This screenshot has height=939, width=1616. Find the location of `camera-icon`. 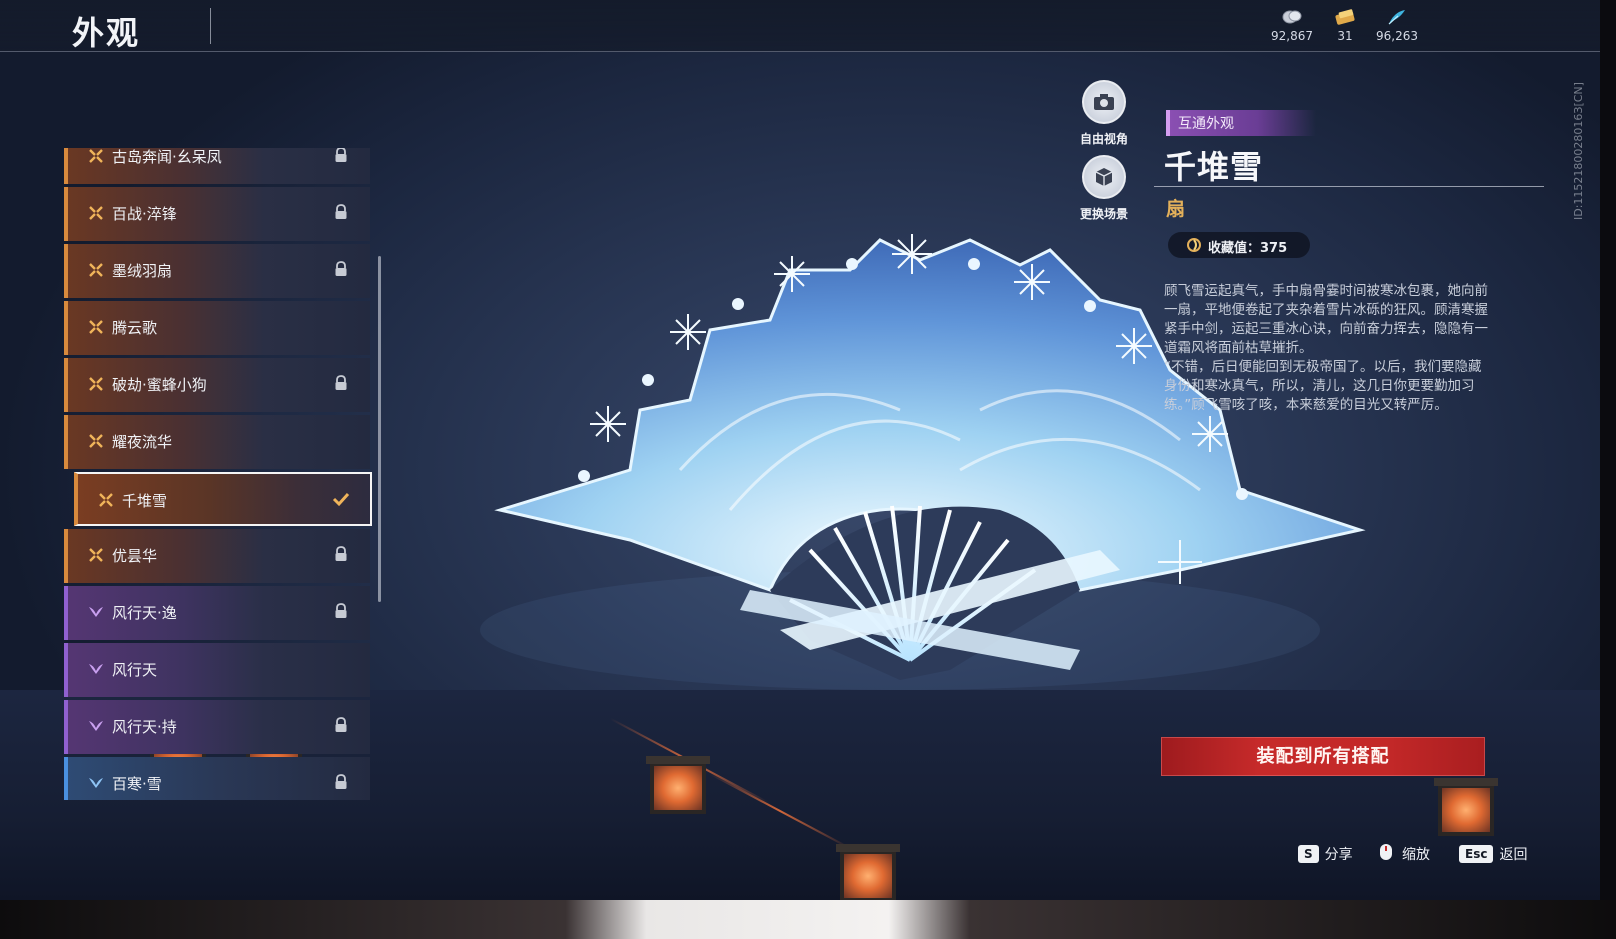

camera-icon is located at coordinates (1104, 102).